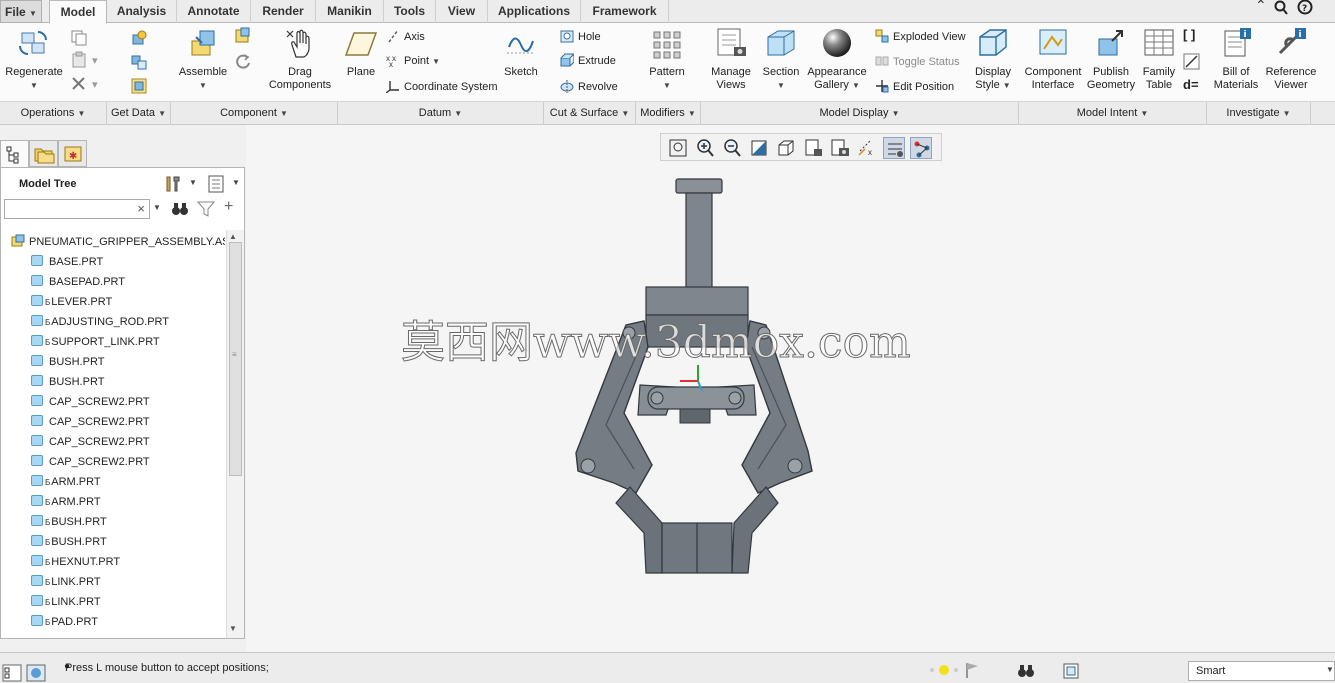 Image resolution: width=1335 pixels, height=683 pixels. What do you see at coordinates (590, 113) in the screenshot?
I see `group-cut-surface: Cut & Surface ▼` at bounding box center [590, 113].